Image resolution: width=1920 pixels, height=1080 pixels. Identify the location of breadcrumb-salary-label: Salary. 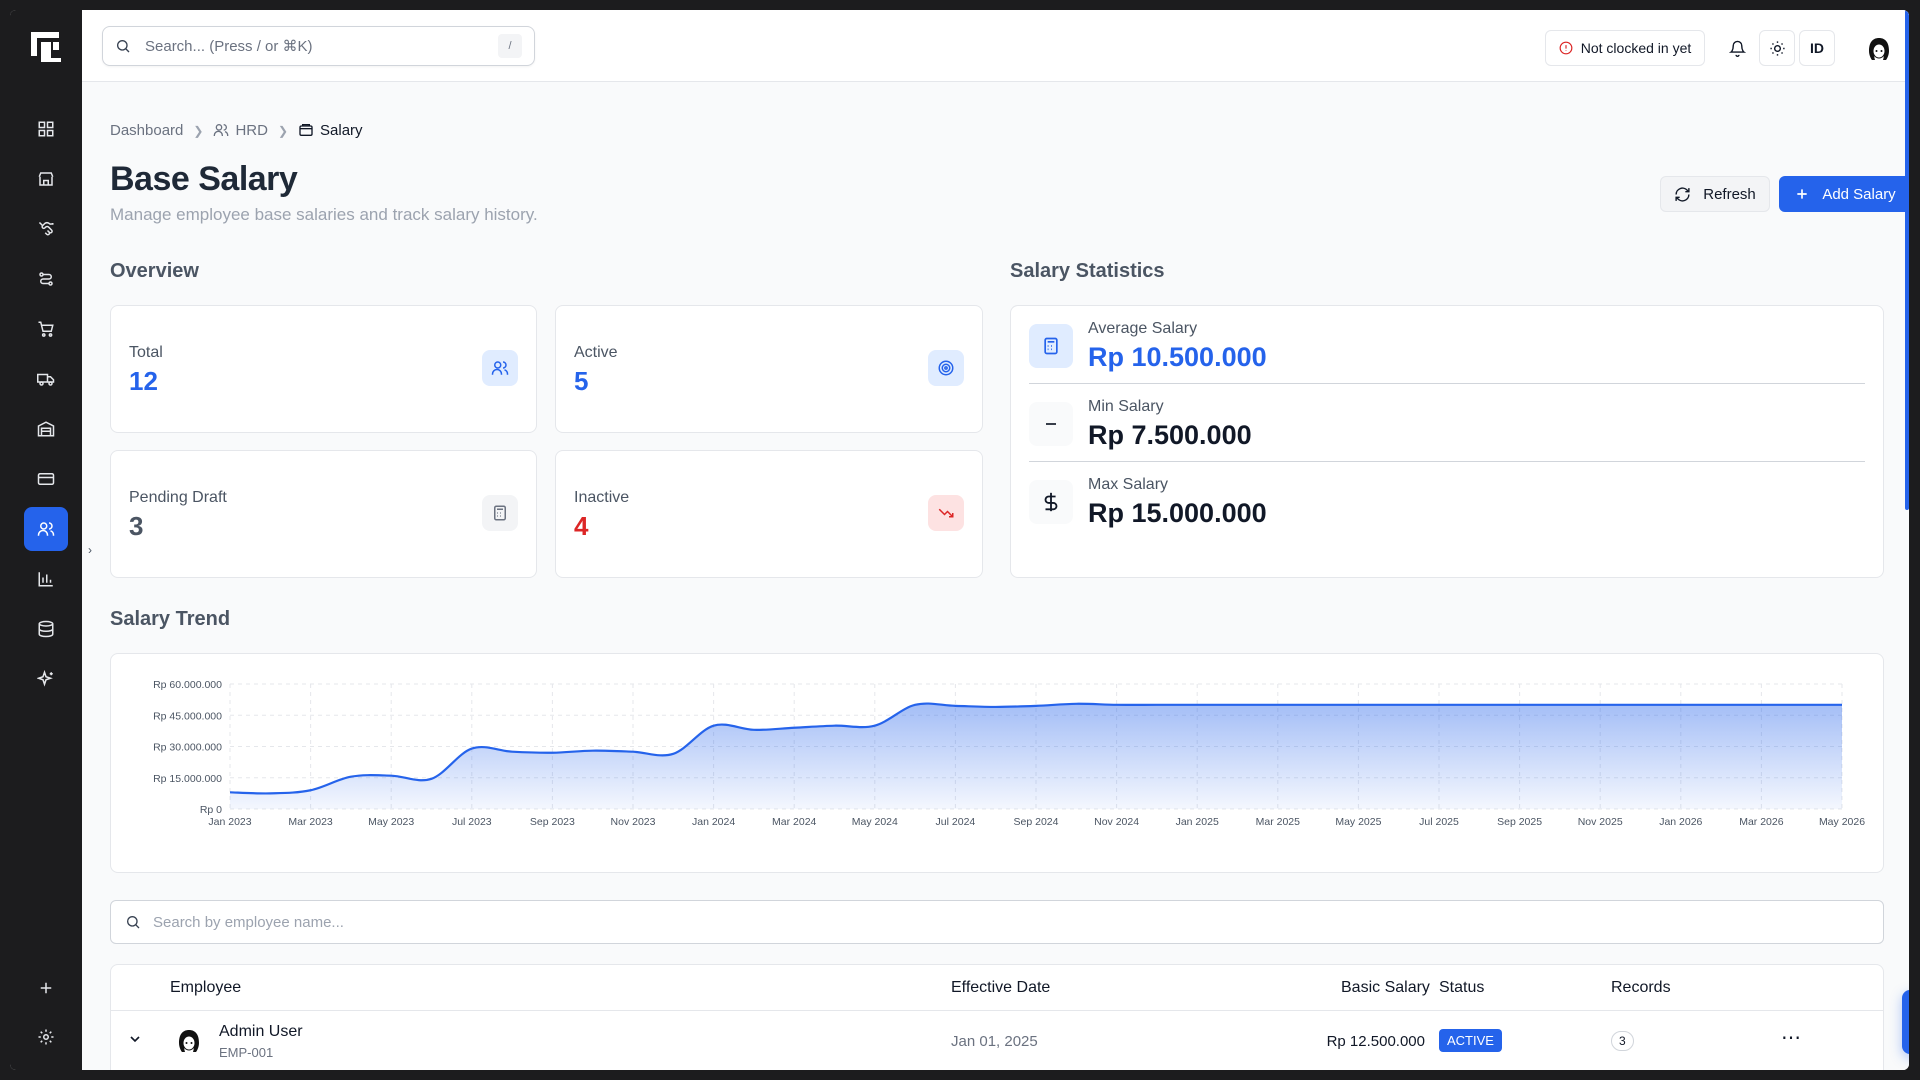
(341, 130).